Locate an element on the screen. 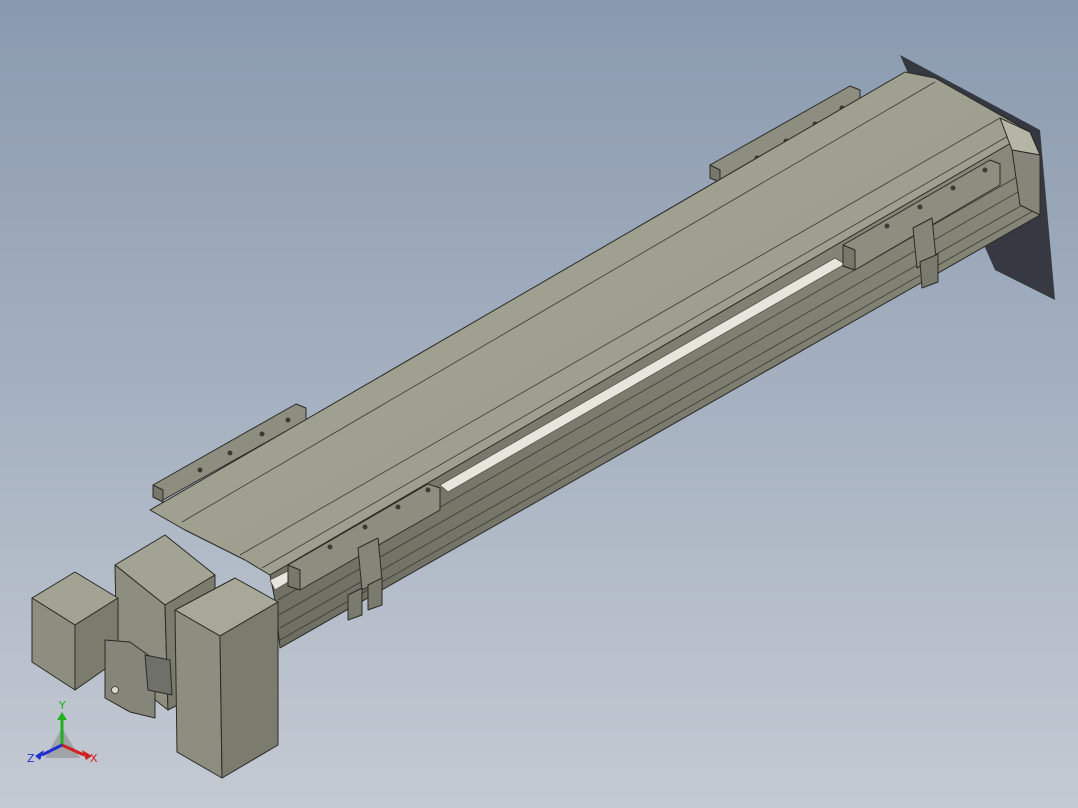 The height and width of the screenshot is (808, 1078). axis-y-label: Y is located at coordinates (62, 705).